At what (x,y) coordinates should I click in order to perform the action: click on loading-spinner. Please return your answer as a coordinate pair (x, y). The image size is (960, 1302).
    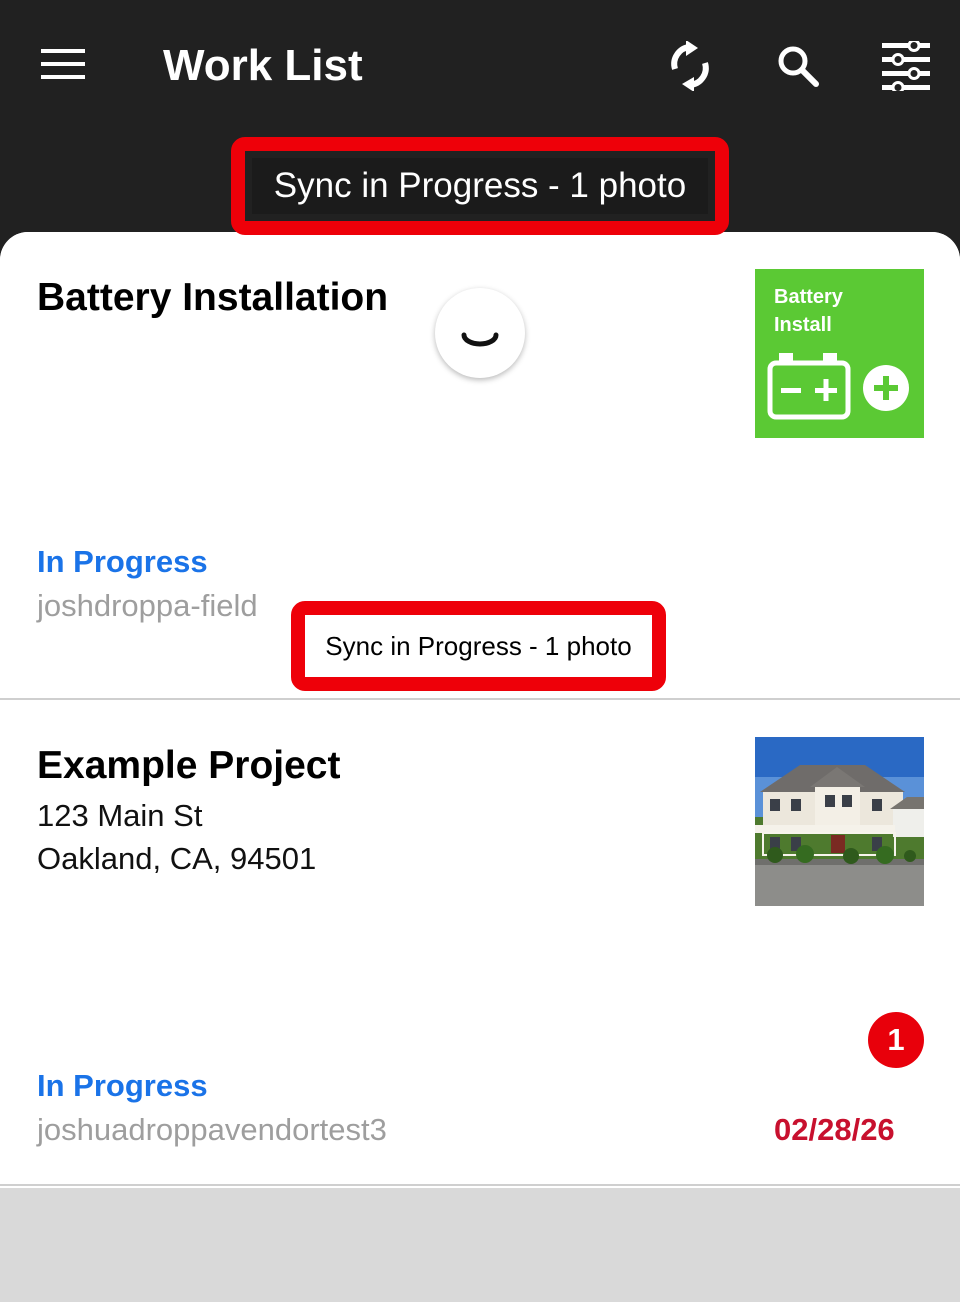
    Looking at the image, I should click on (480, 333).